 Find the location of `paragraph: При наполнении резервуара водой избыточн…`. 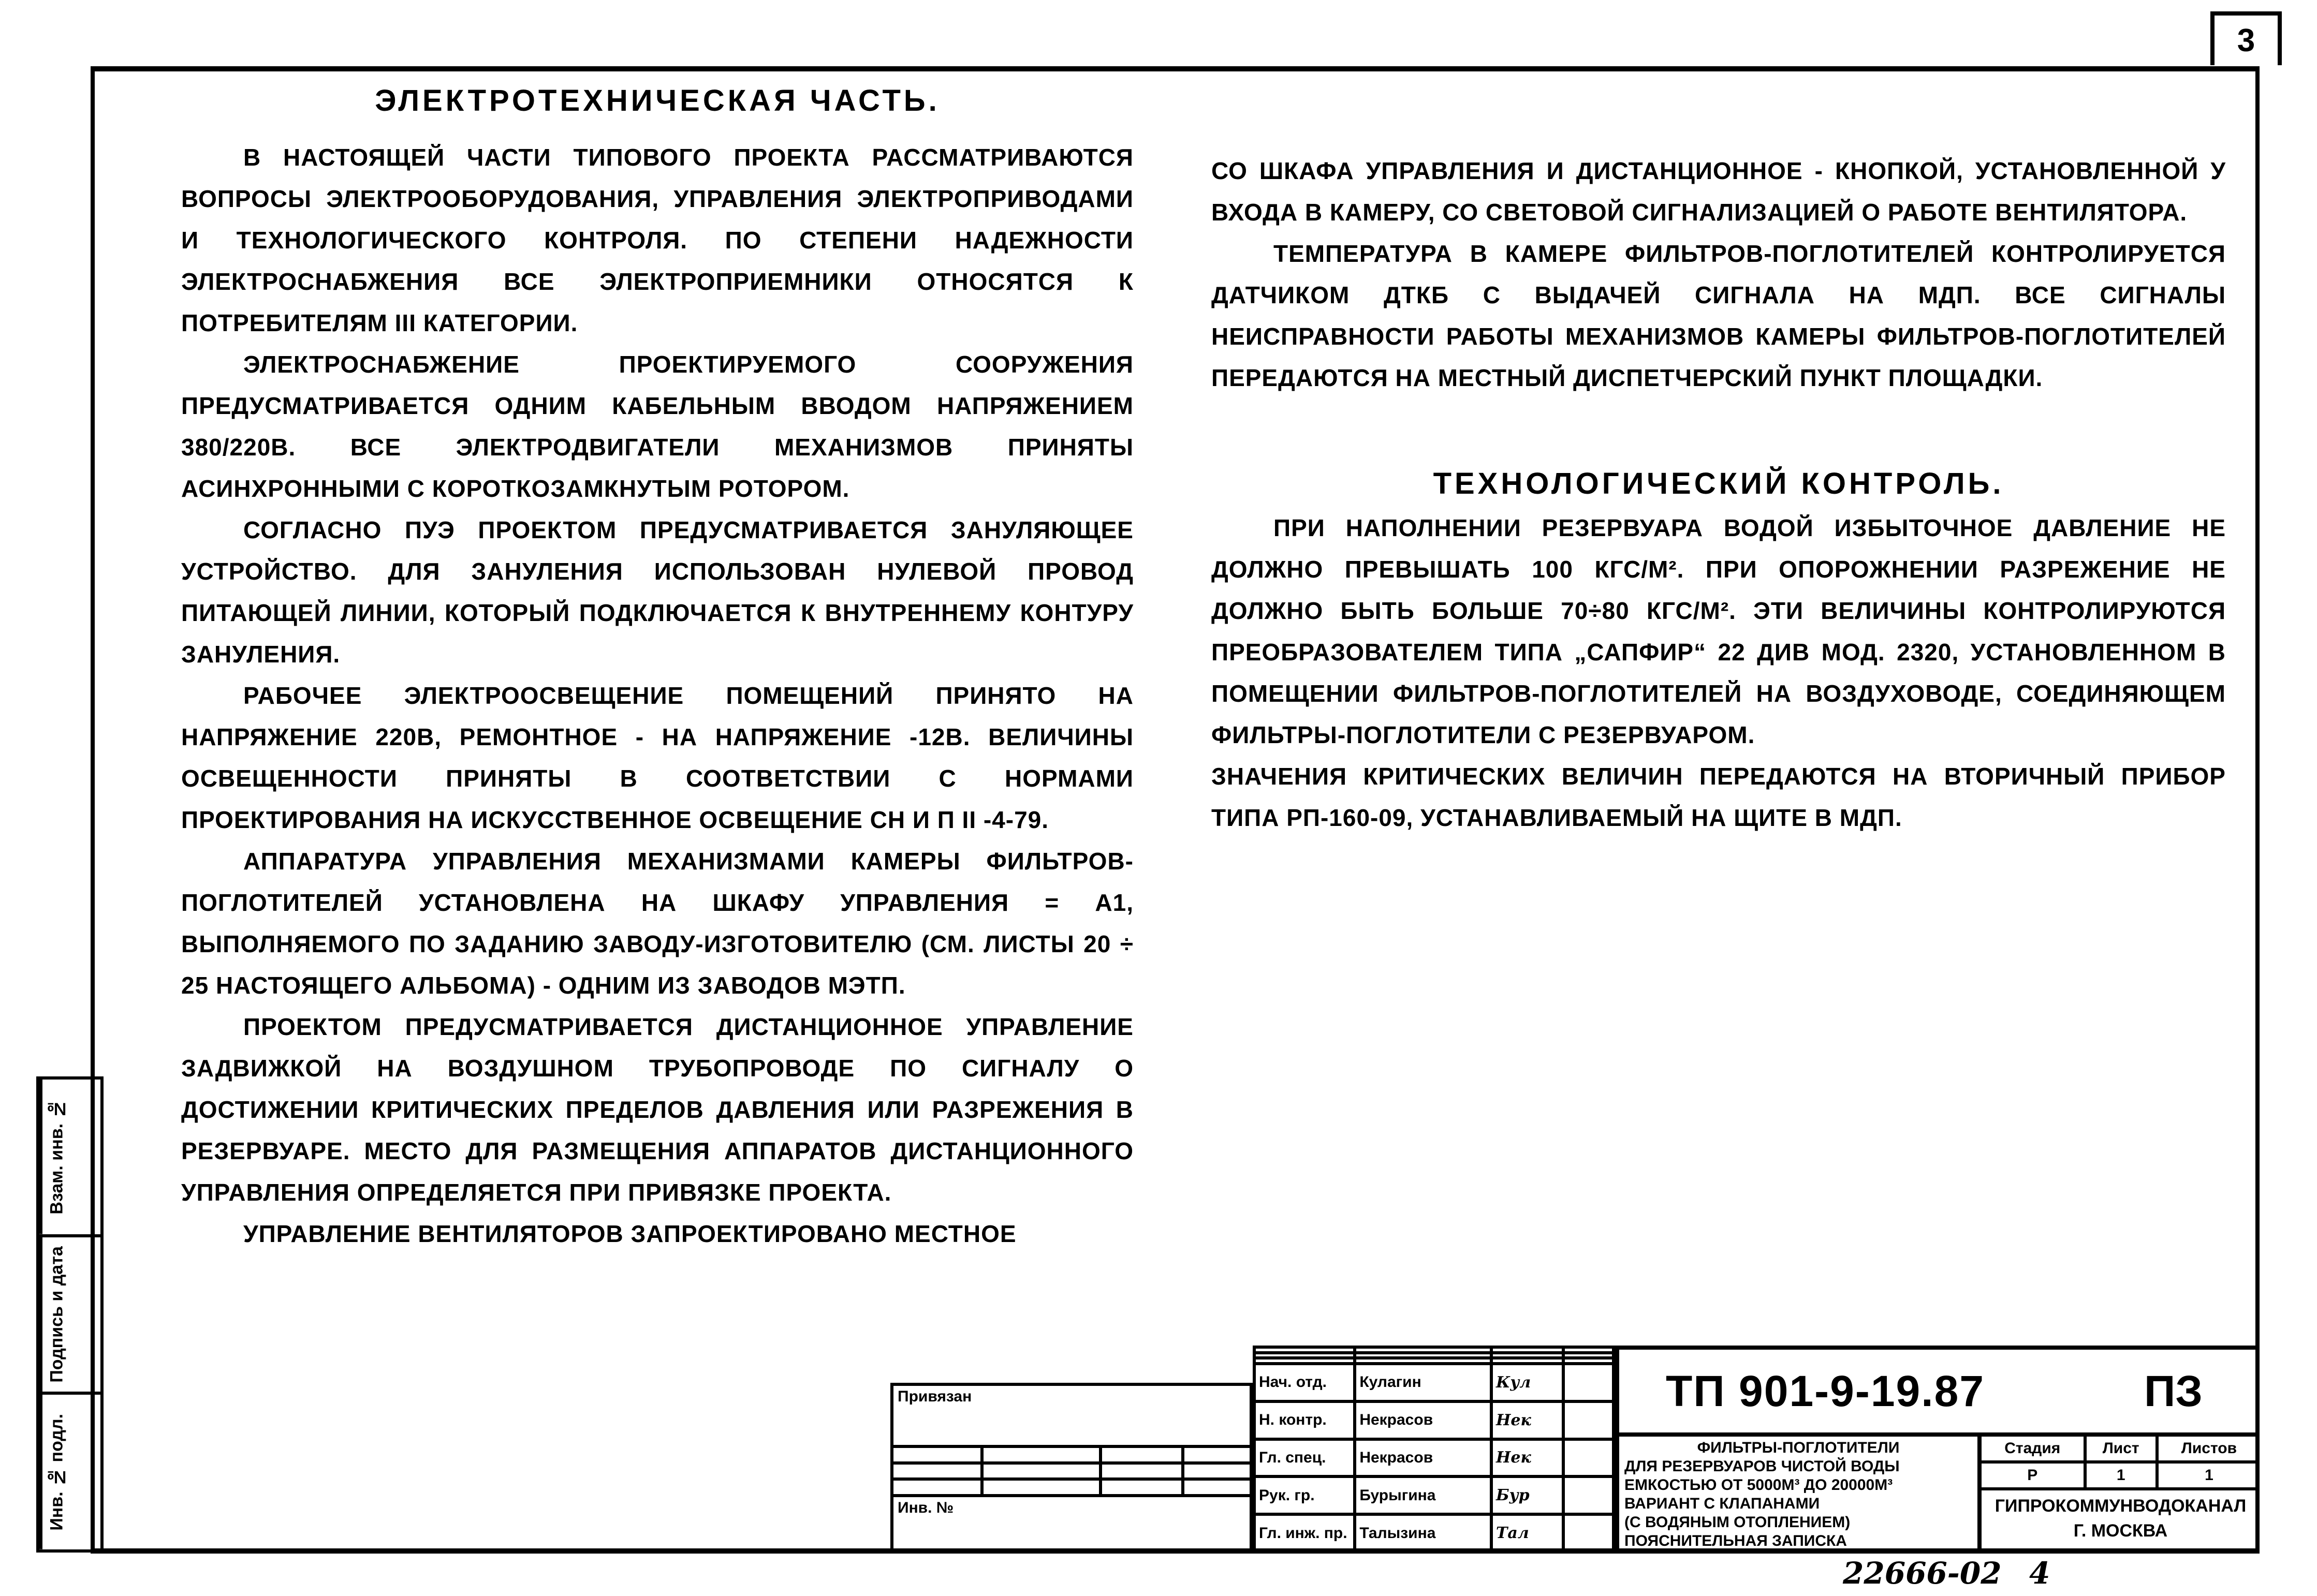

paragraph: При наполнении резервуара водой избыточн… is located at coordinates (1719, 631).